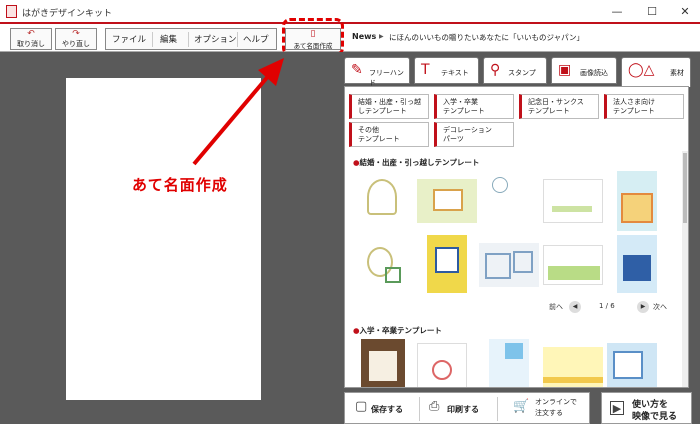 This screenshot has width=700, height=424. I want to click on tool-tabs: ✎ フリーハンド T テキスト ⚲ スタンプ ▣ 画像読込 ◯△ 素材, so click(520, 71).